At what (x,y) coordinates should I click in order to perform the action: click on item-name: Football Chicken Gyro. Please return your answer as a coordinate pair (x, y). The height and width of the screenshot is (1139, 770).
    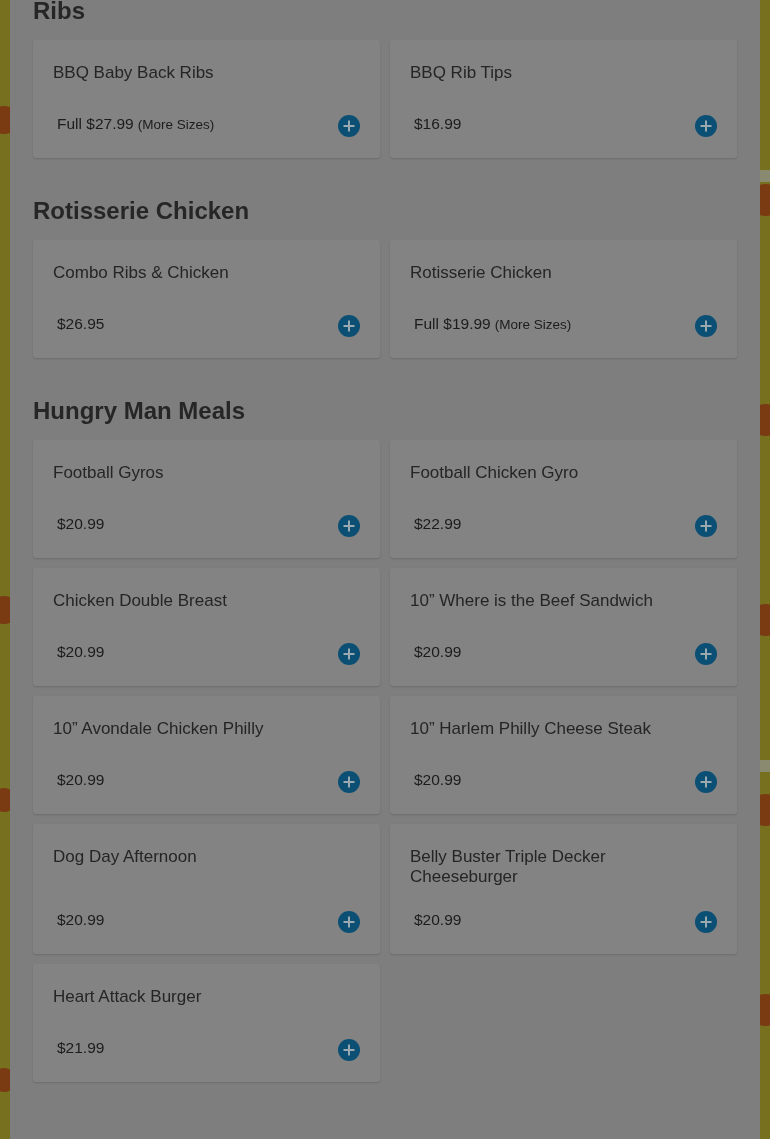
    Looking at the image, I should click on (495, 473).